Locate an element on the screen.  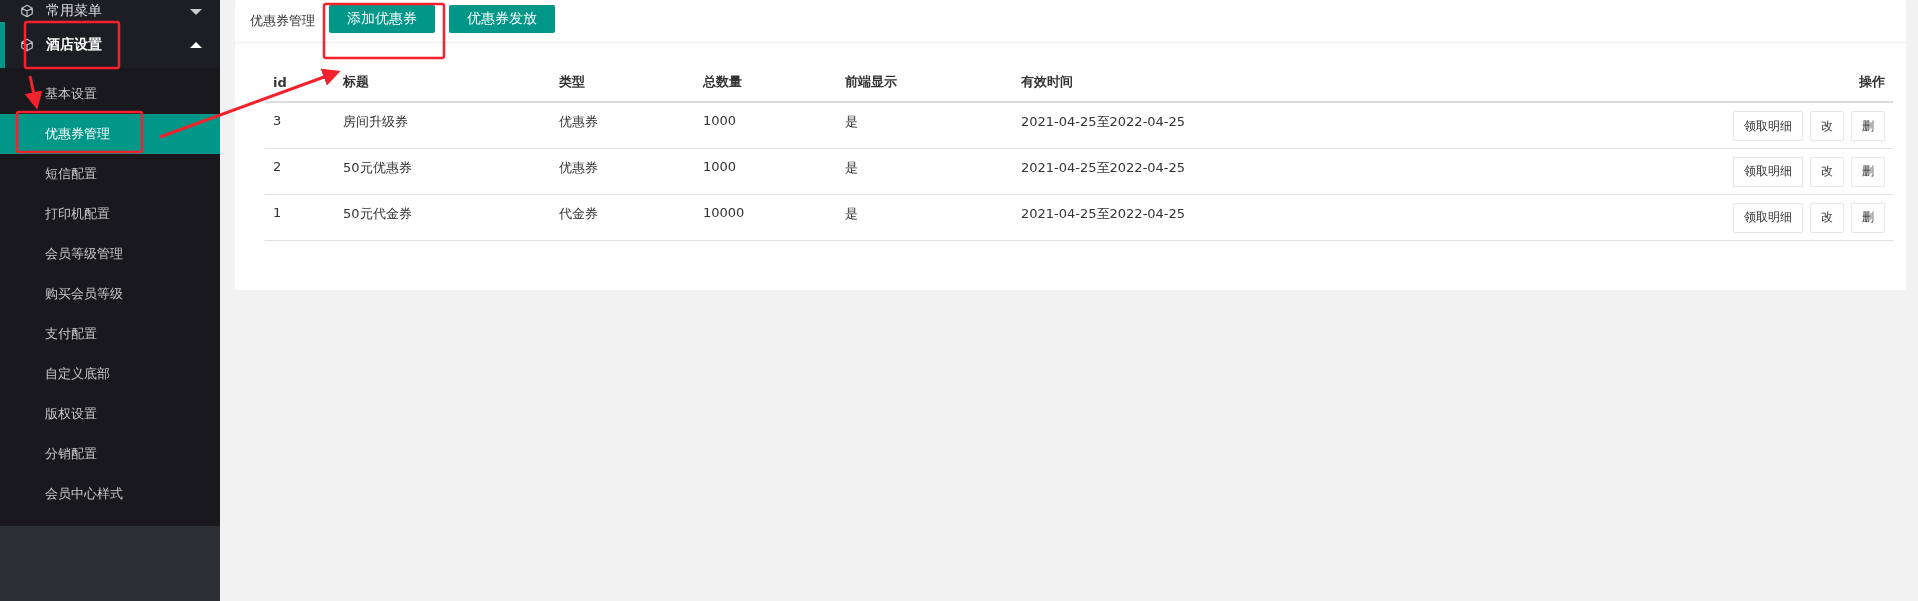
submenu-item: 打印机配置 is located at coordinates (110, 214).